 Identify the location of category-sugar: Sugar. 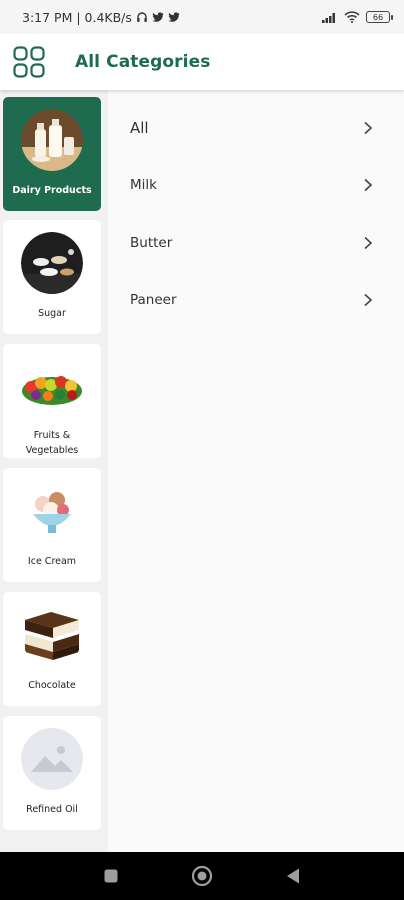
(52, 277).